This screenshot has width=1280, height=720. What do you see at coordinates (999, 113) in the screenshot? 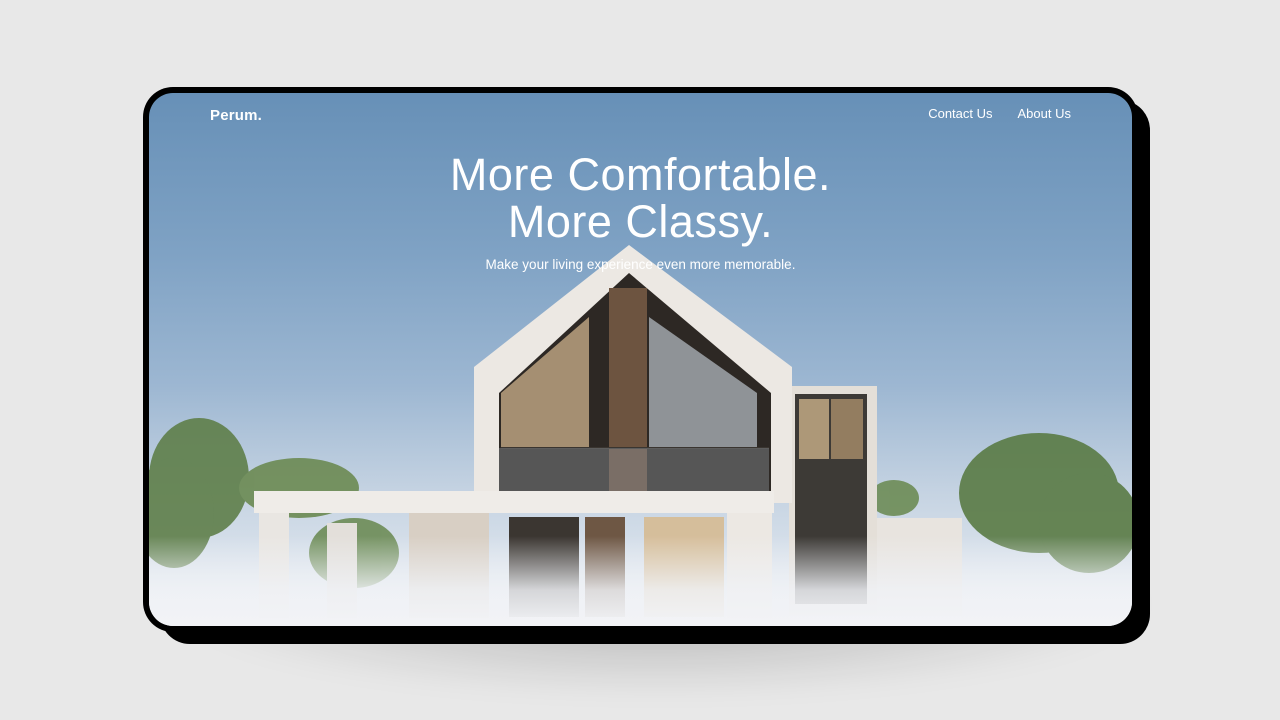
I see `main-nav: Contact Us About Us` at bounding box center [999, 113].